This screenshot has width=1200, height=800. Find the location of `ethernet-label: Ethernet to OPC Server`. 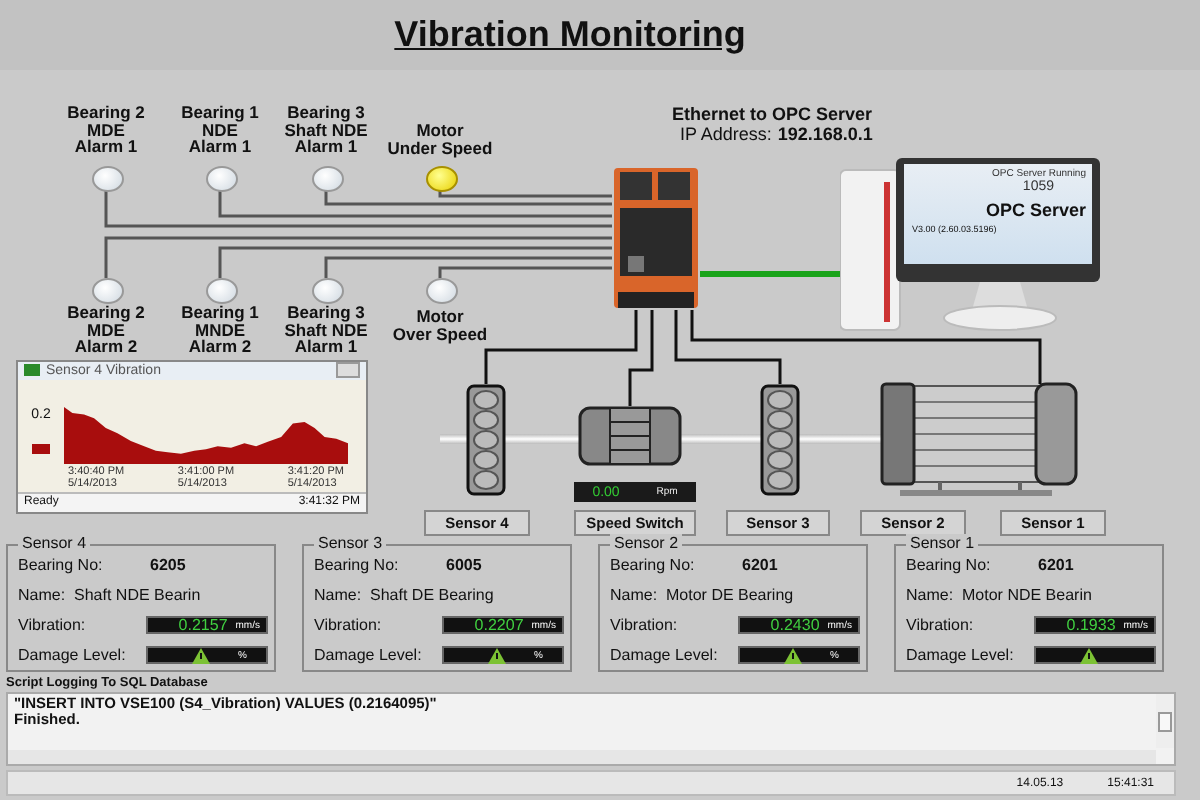

ethernet-label: Ethernet to OPC Server is located at coordinates (772, 114).